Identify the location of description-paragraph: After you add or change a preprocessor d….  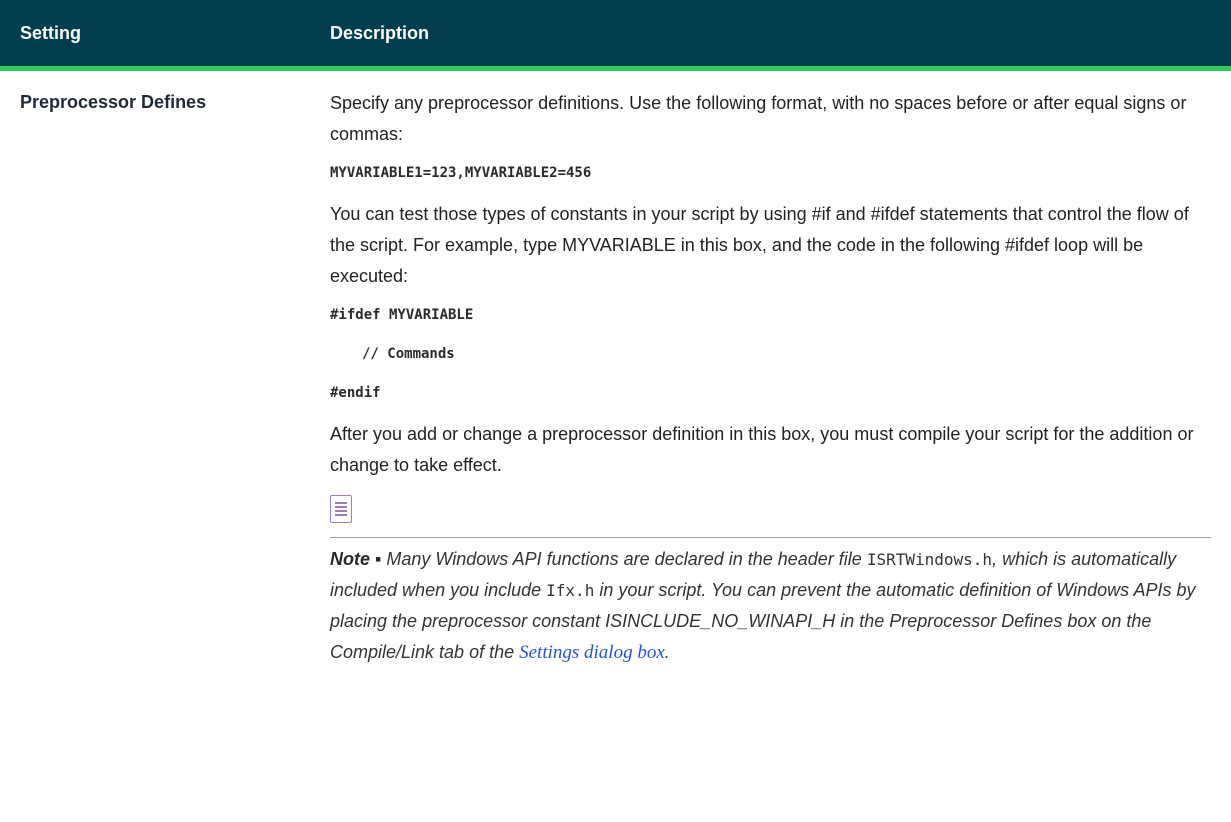
(762, 449).